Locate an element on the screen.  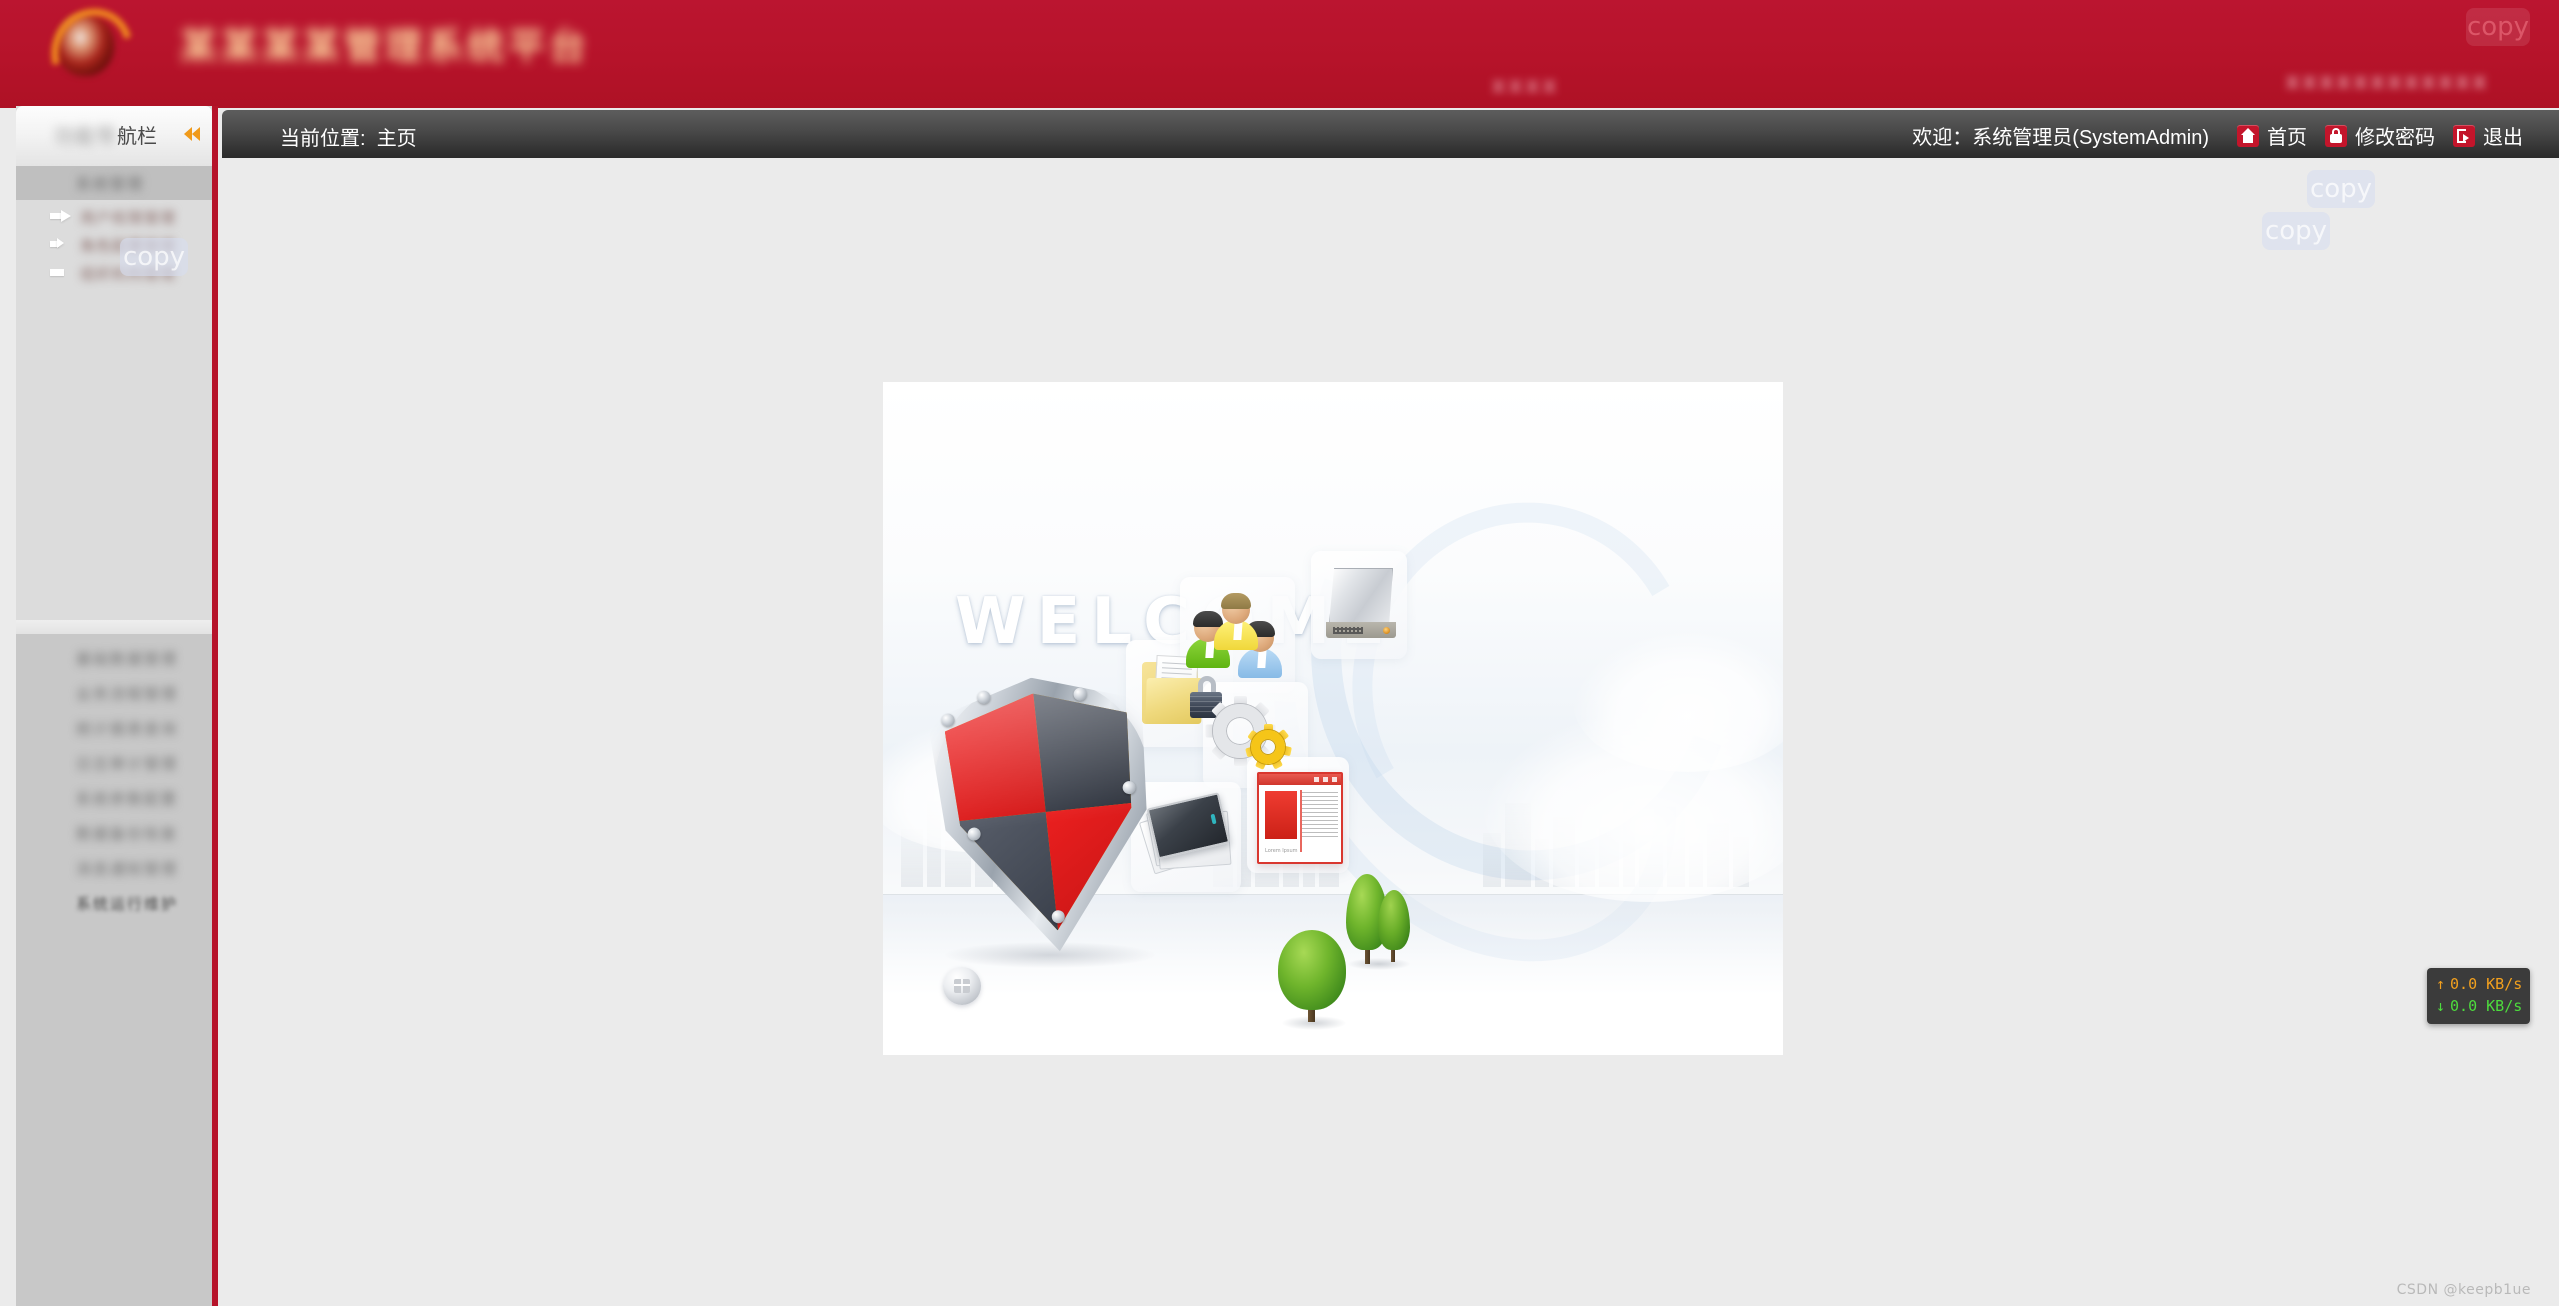
upload-speed-value: 0.0 KB/s is located at coordinates (2486, 984).